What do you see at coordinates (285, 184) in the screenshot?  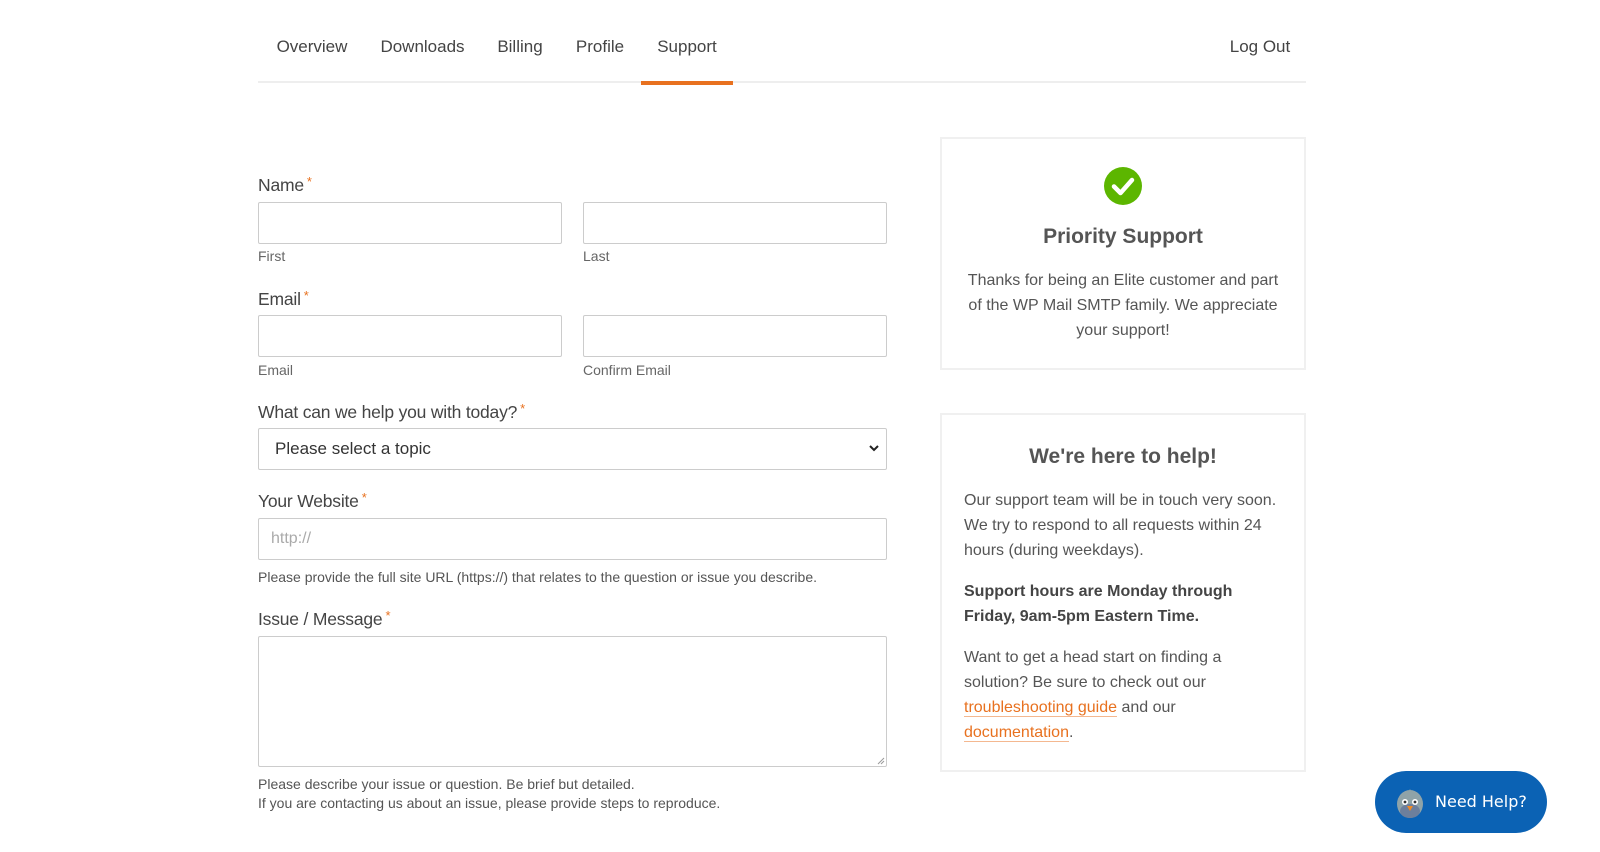 I see `name-label: Name *` at bounding box center [285, 184].